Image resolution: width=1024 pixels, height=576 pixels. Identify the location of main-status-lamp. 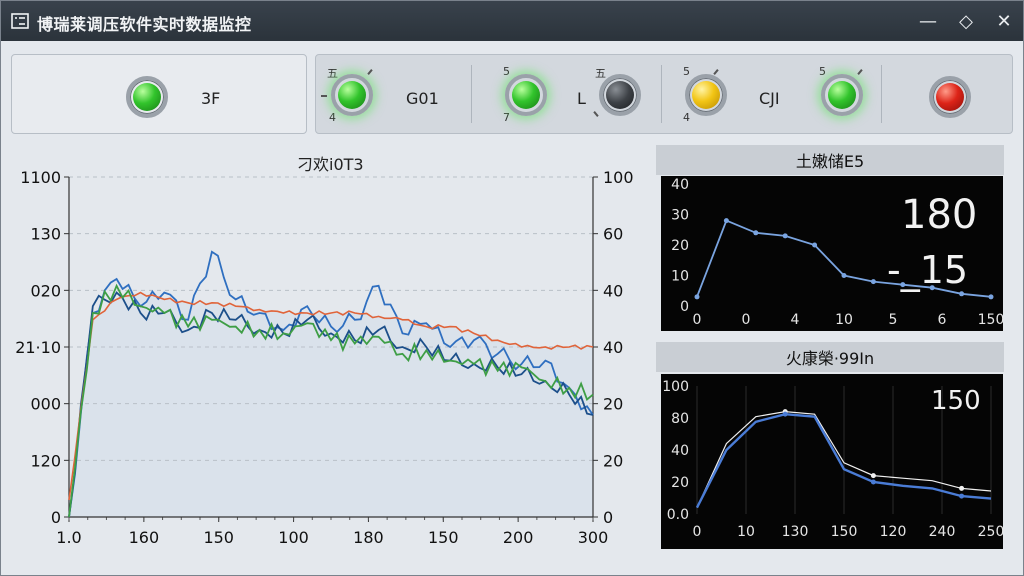
(147, 97).